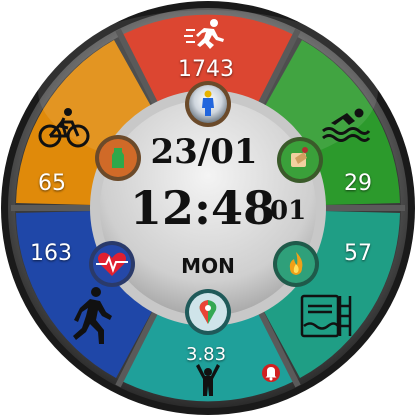 This screenshot has height=416, width=416. I want to click on bubble-heart, so click(112, 264).